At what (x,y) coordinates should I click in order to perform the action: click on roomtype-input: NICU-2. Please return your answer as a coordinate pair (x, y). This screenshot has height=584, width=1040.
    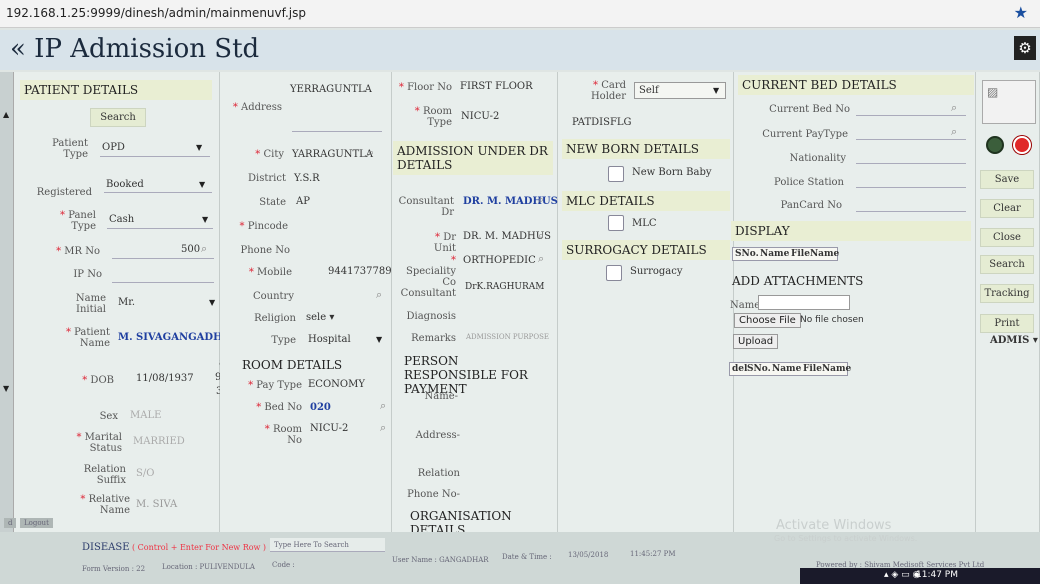
    Looking at the image, I should click on (480, 116).